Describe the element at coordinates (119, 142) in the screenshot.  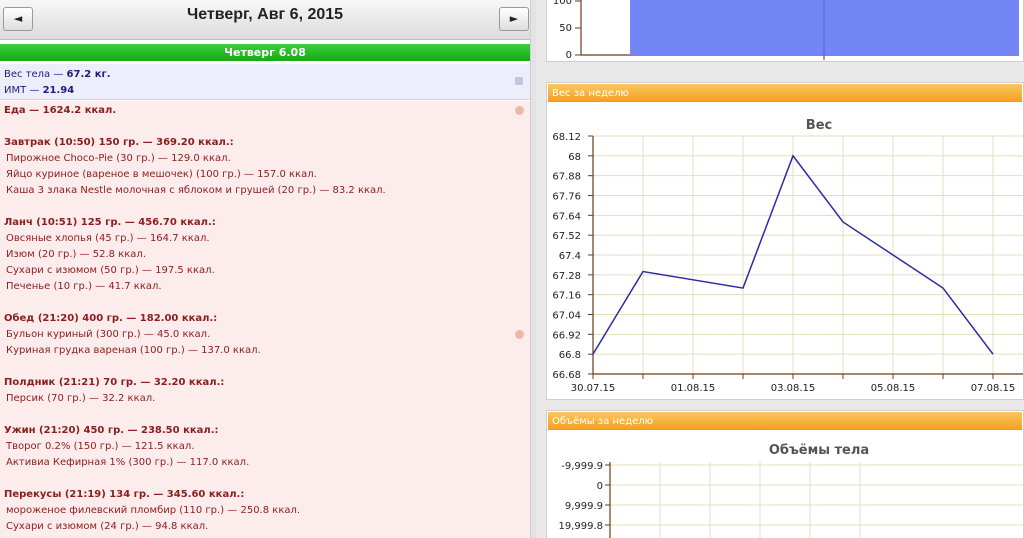
I see `meal-heading: Завтрак (10:50) 150 гр. — 369.20 ккал.:` at that location.